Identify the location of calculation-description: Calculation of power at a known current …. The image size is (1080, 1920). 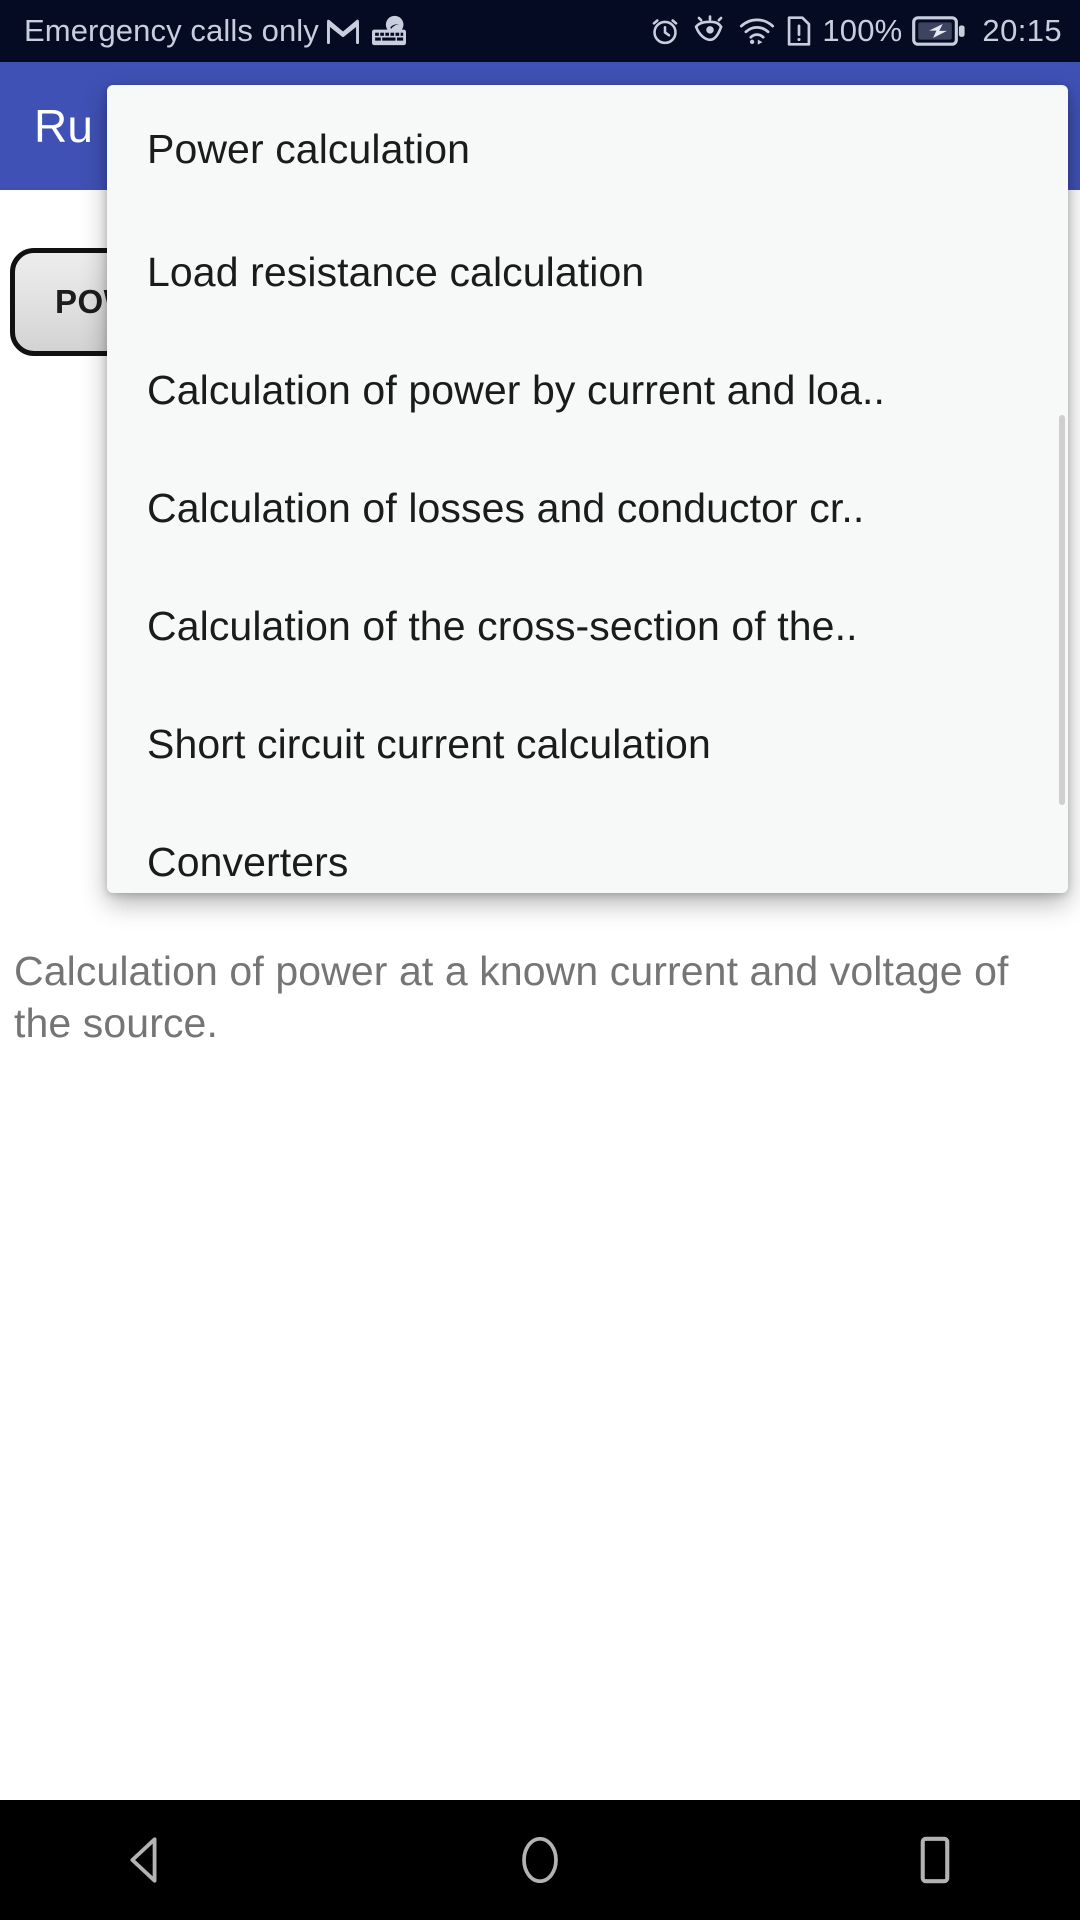
(511, 997).